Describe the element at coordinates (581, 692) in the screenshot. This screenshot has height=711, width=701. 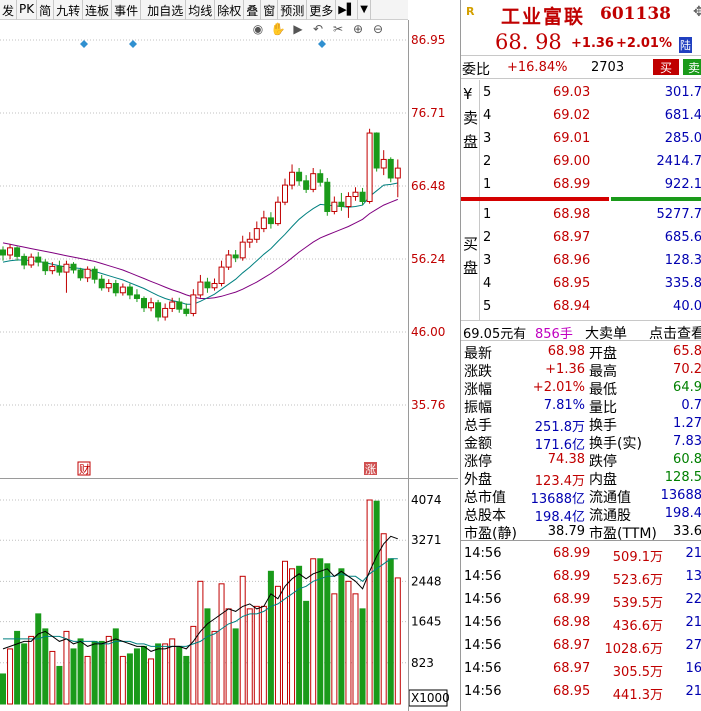
I see `tick-row: 14:56 68.95 441.3万 21` at that location.